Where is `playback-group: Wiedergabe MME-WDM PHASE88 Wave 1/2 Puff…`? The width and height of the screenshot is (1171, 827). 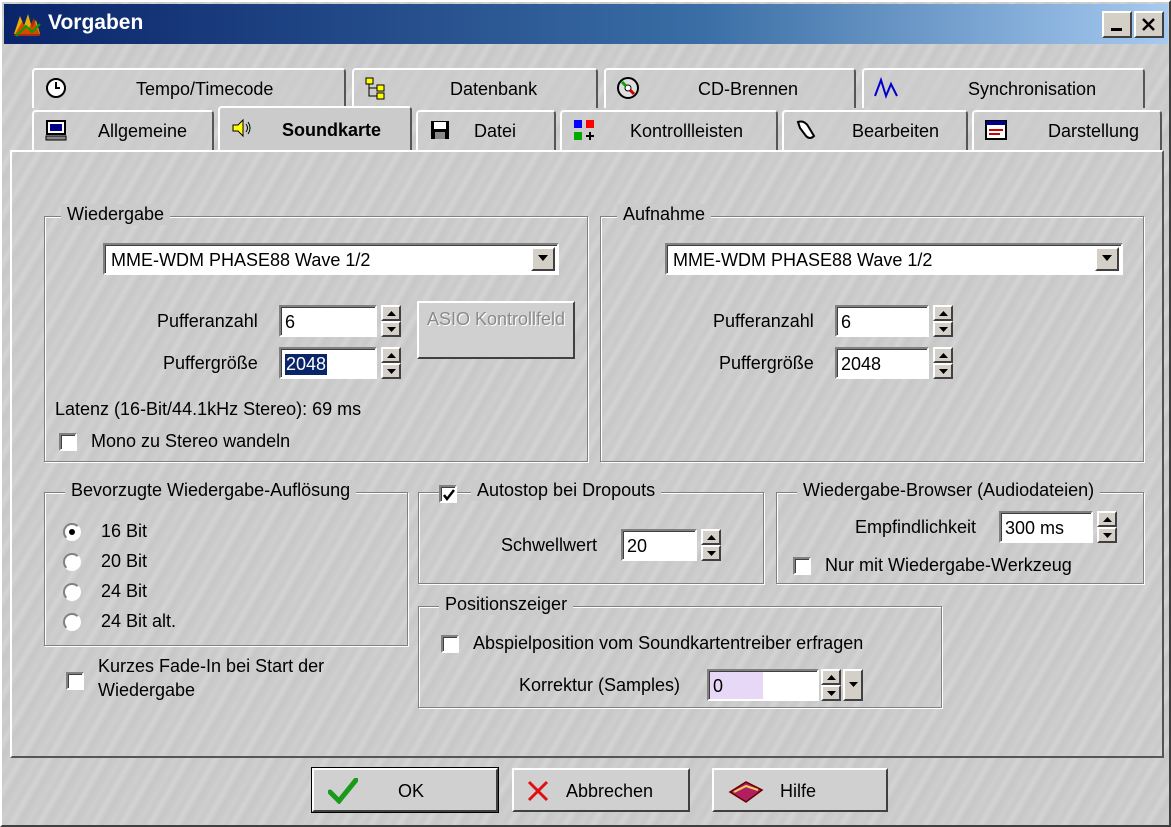
playback-group: Wiedergabe MME-WDM PHASE88 Wave 1/2 Puff… is located at coordinates (316, 333).